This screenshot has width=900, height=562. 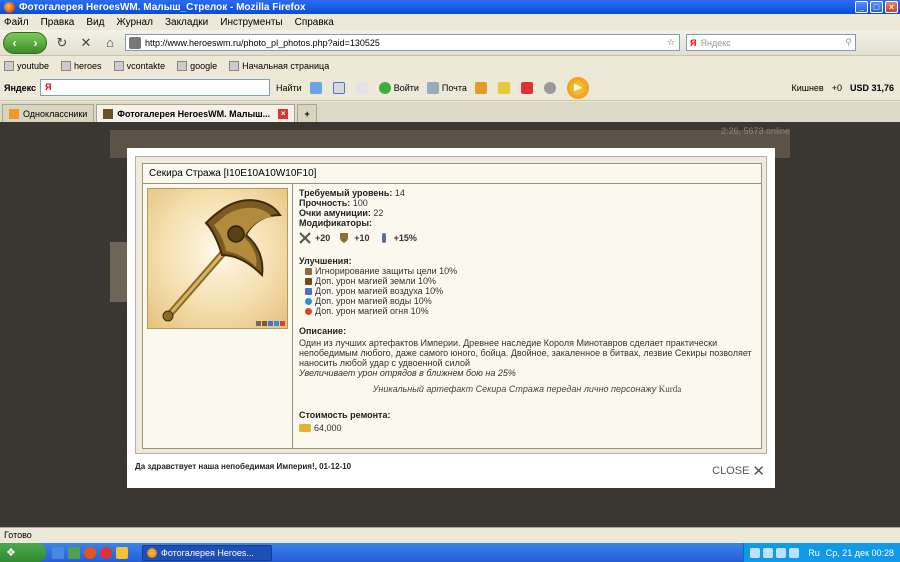 I want to click on menu-help: Справка, so click(x=314, y=22).